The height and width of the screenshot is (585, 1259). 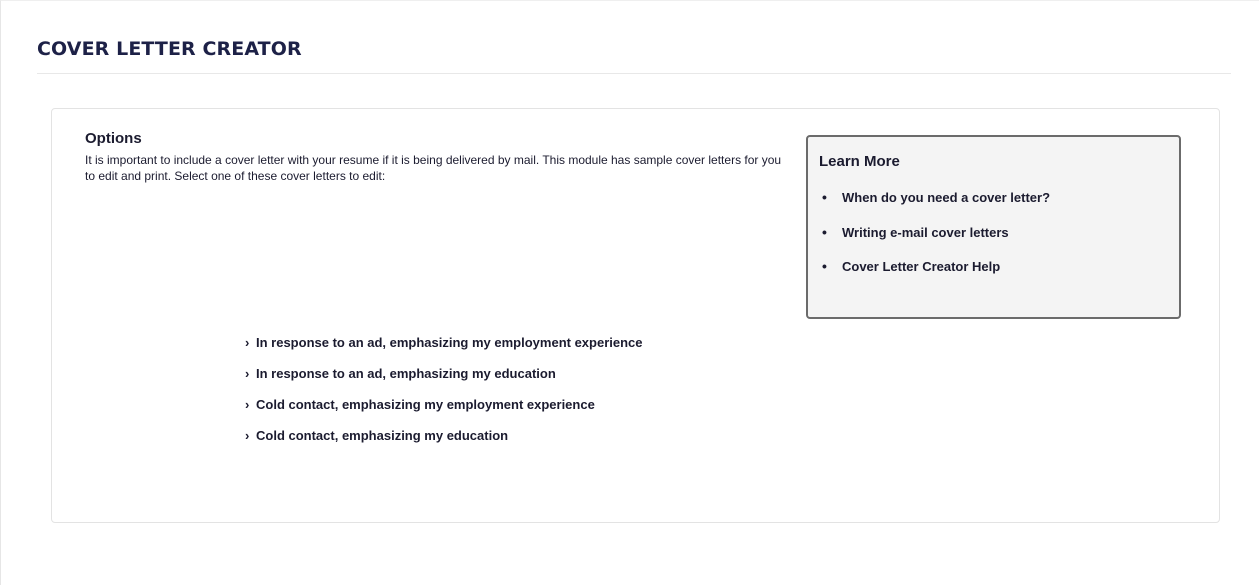 I want to click on cover-letter-option-label: Cold contact, emphasizing my education, so click(x=382, y=435).